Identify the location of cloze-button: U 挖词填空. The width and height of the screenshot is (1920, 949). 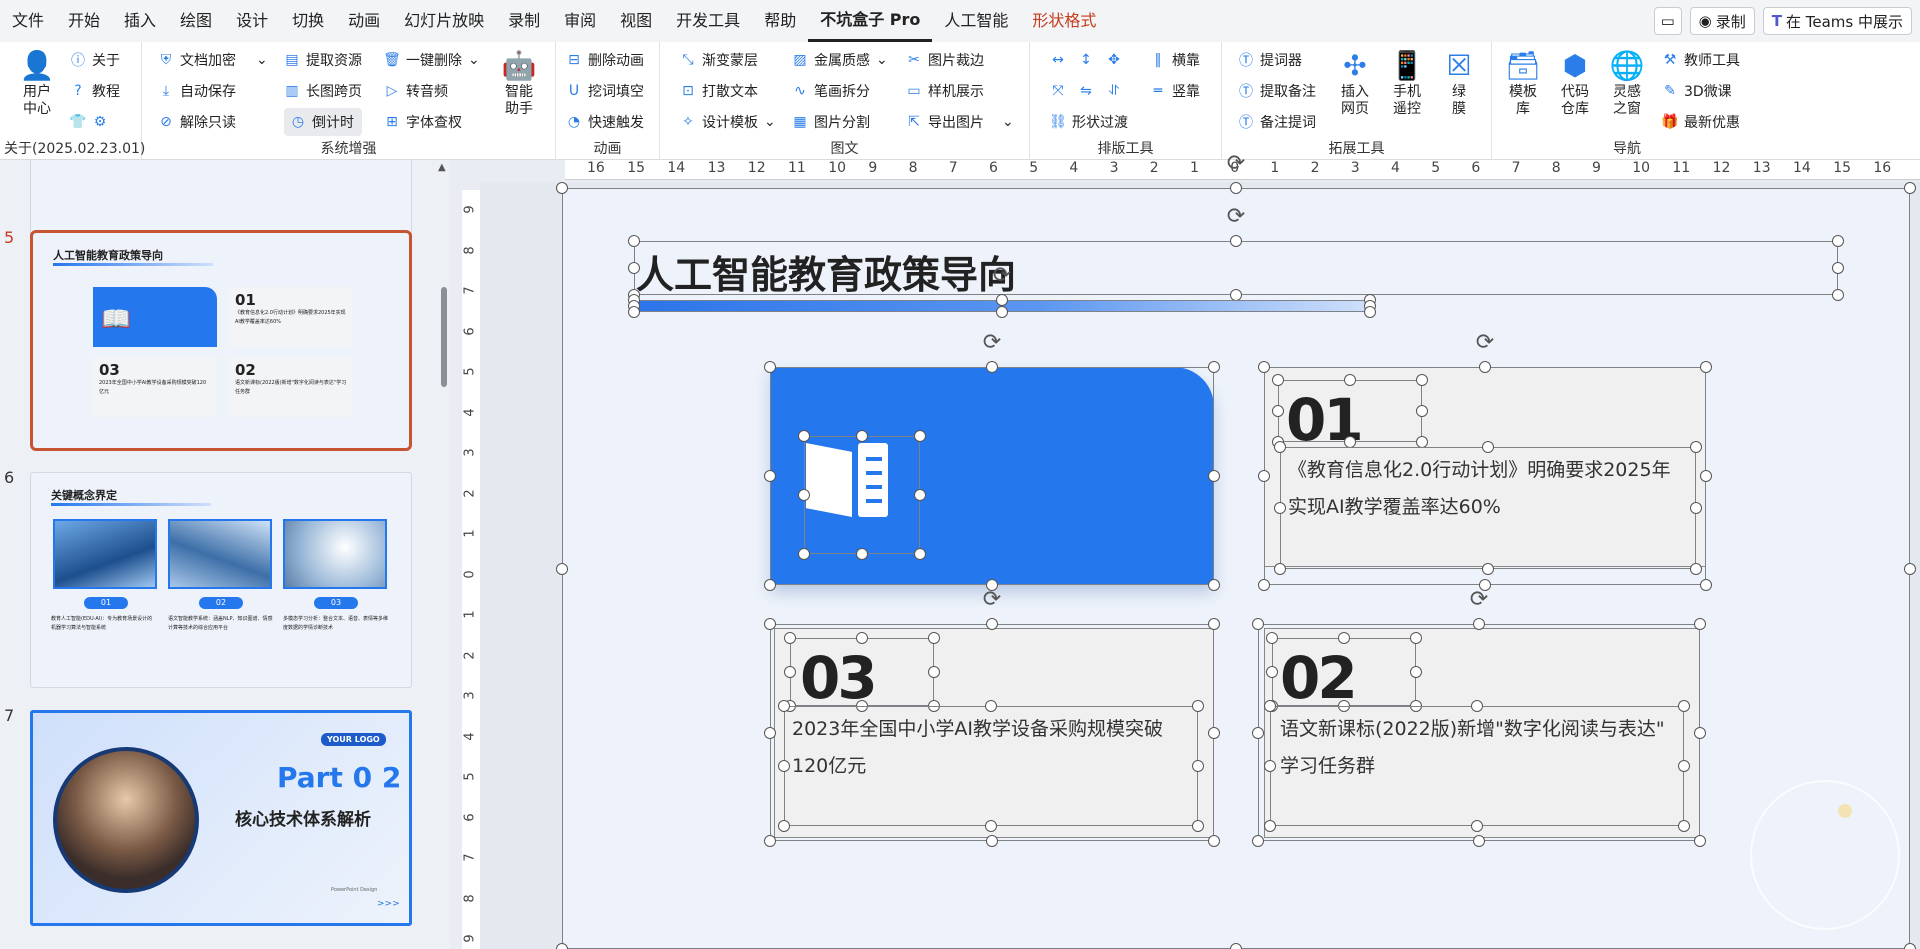
(605, 91).